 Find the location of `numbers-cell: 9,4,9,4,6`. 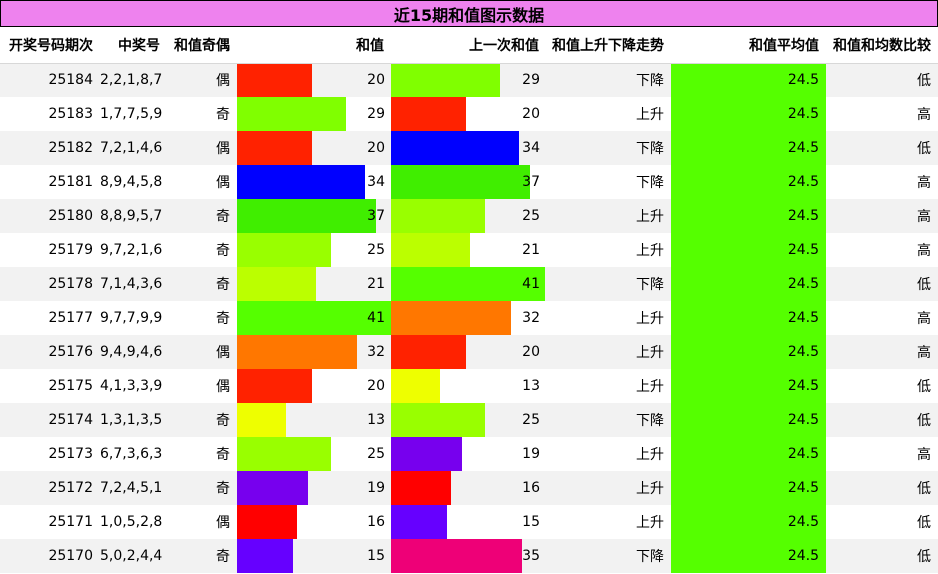

numbers-cell: 9,4,9,4,6 is located at coordinates (133, 352).